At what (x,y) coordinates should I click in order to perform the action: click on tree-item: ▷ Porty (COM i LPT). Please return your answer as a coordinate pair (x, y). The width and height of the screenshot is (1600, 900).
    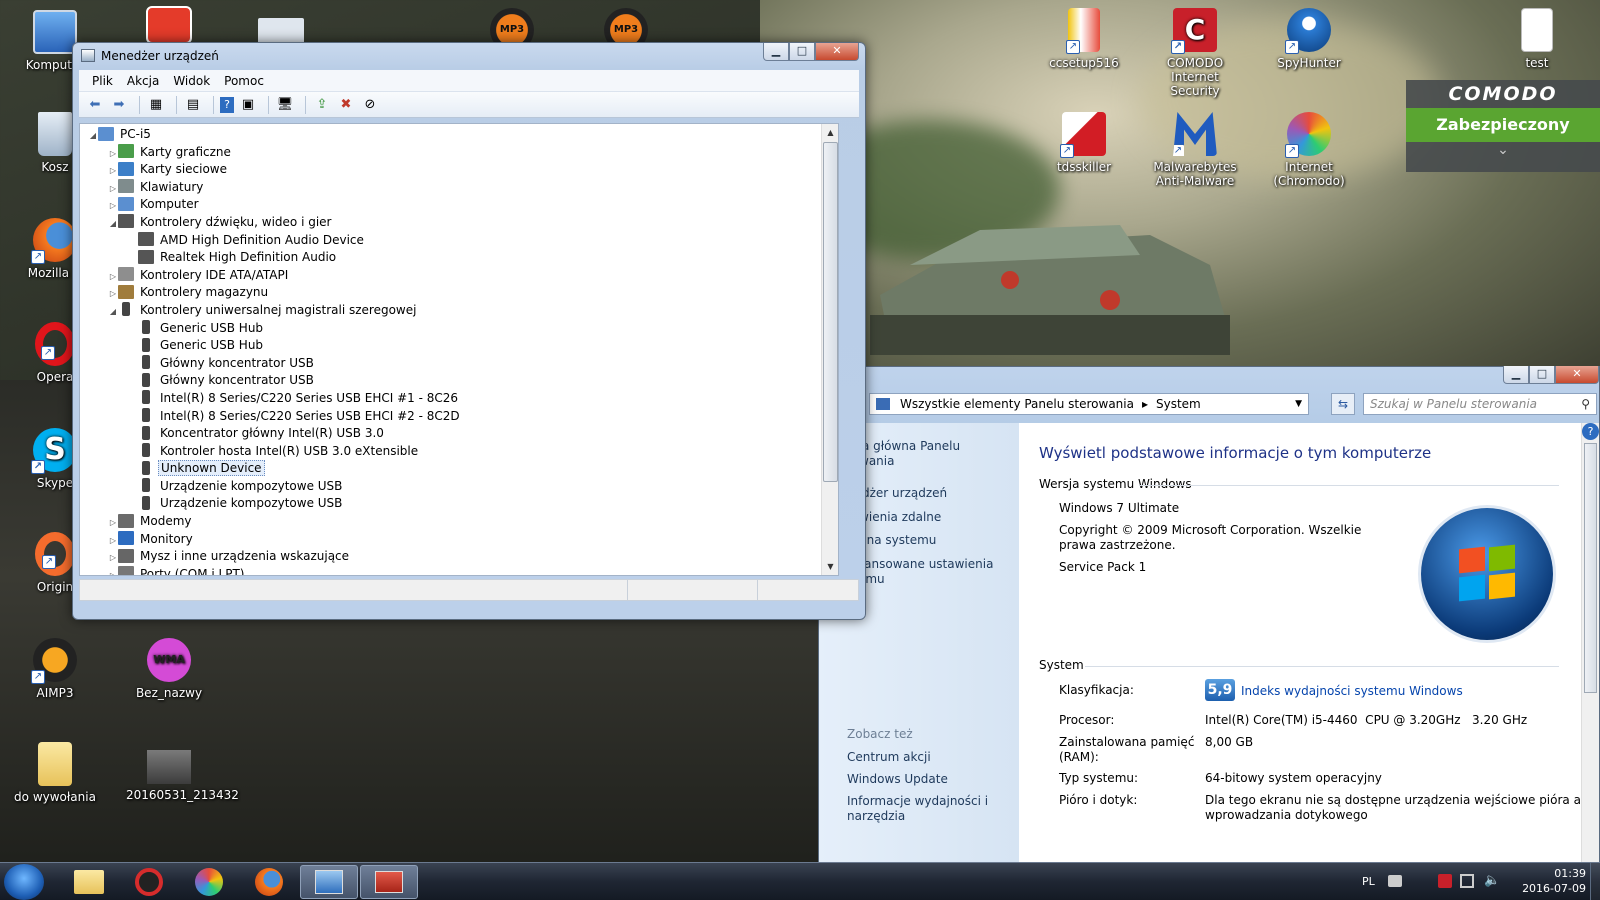
    Looking at the image, I should click on (459, 570).